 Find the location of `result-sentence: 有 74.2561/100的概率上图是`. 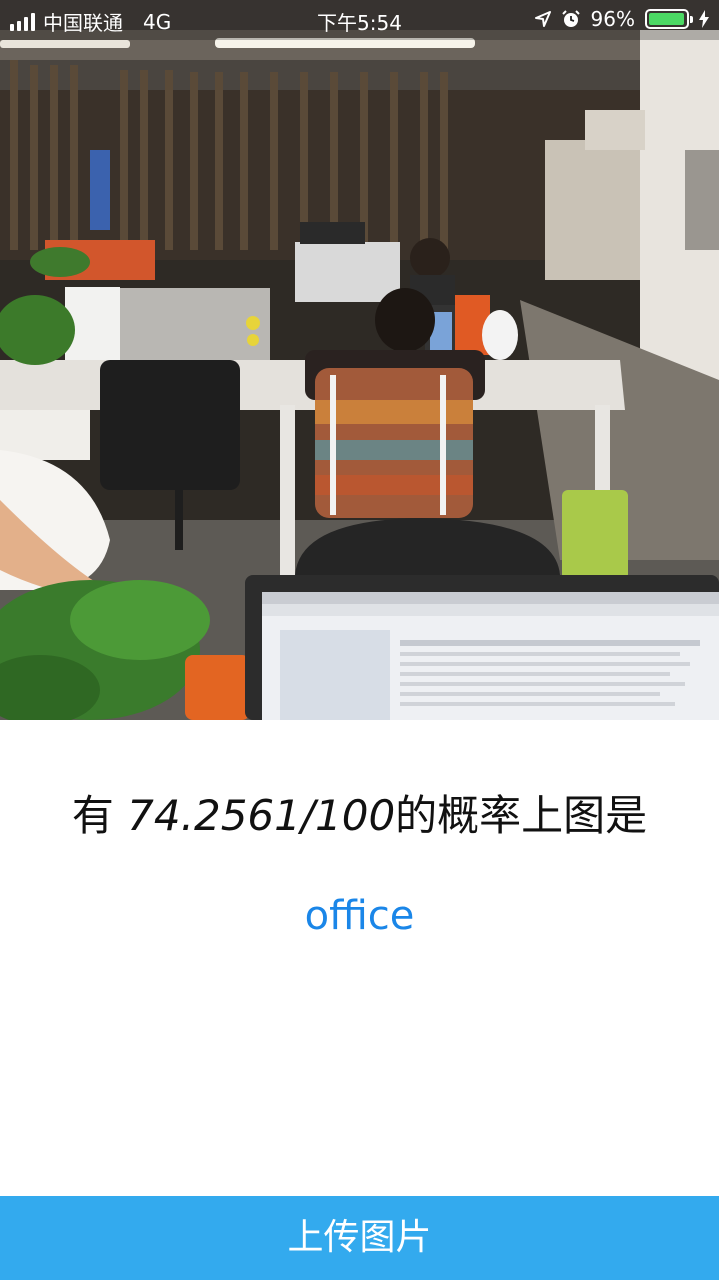

result-sentence: 有 74.2561/100的概率上图是 is located at coordinates (359, 812).